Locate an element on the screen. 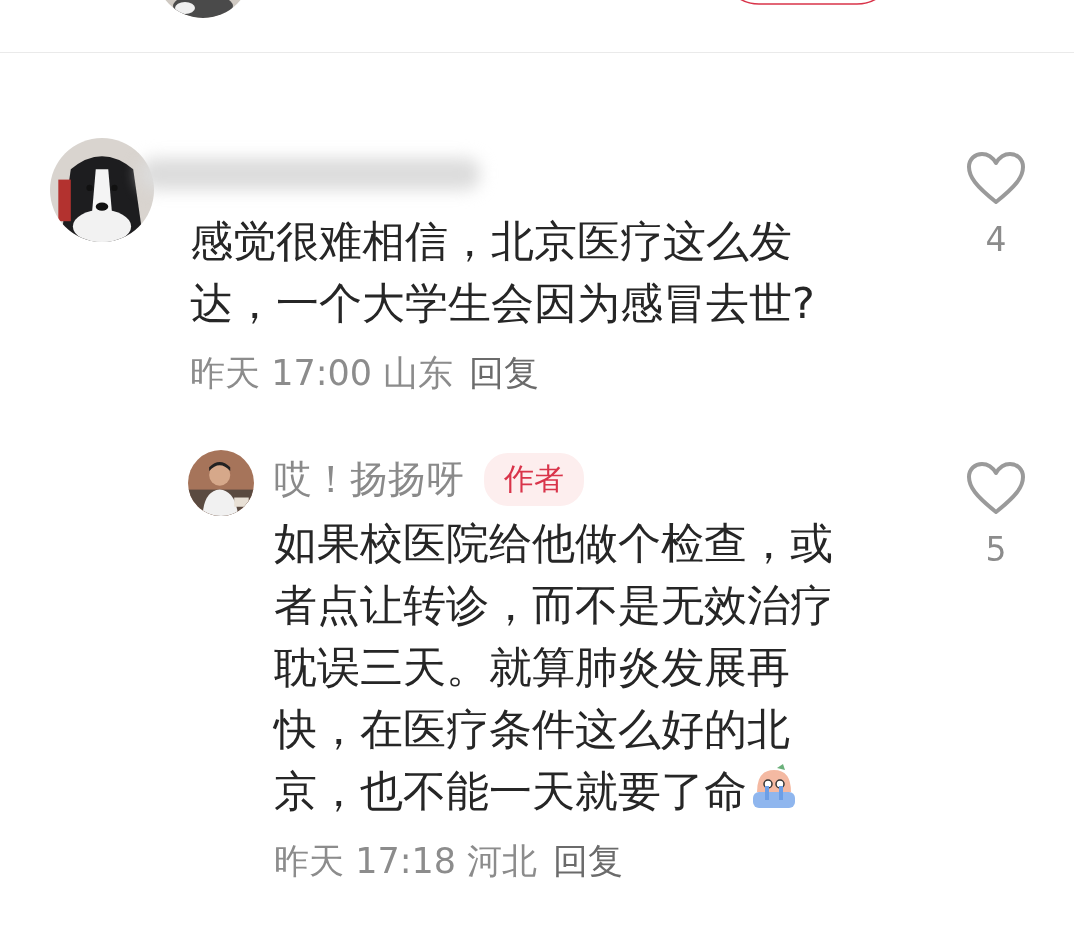  comment-meta: 昨天 17:00 山东 is located at coordinates (322, 373).